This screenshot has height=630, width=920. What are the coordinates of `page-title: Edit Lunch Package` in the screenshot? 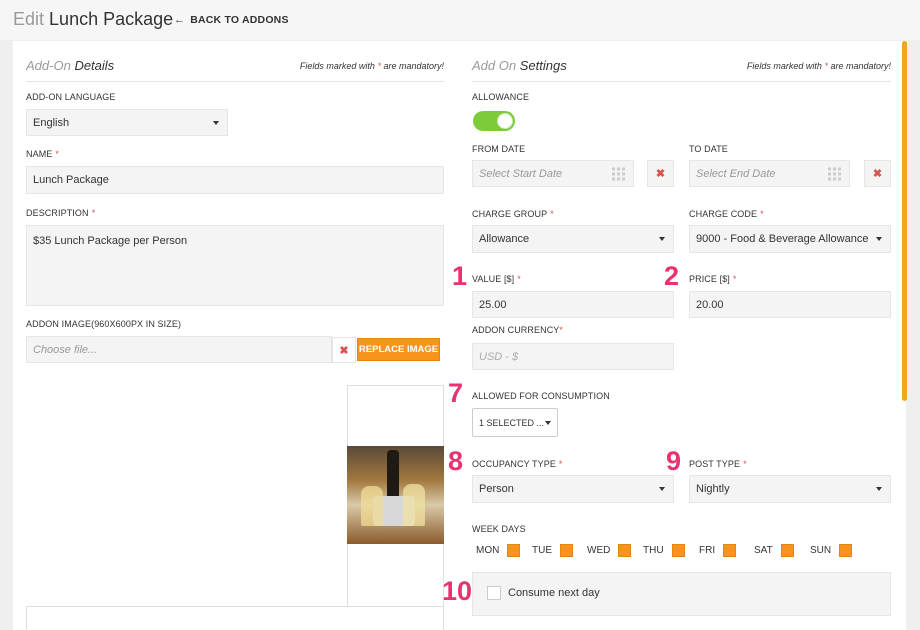 It's located at (93, 19).